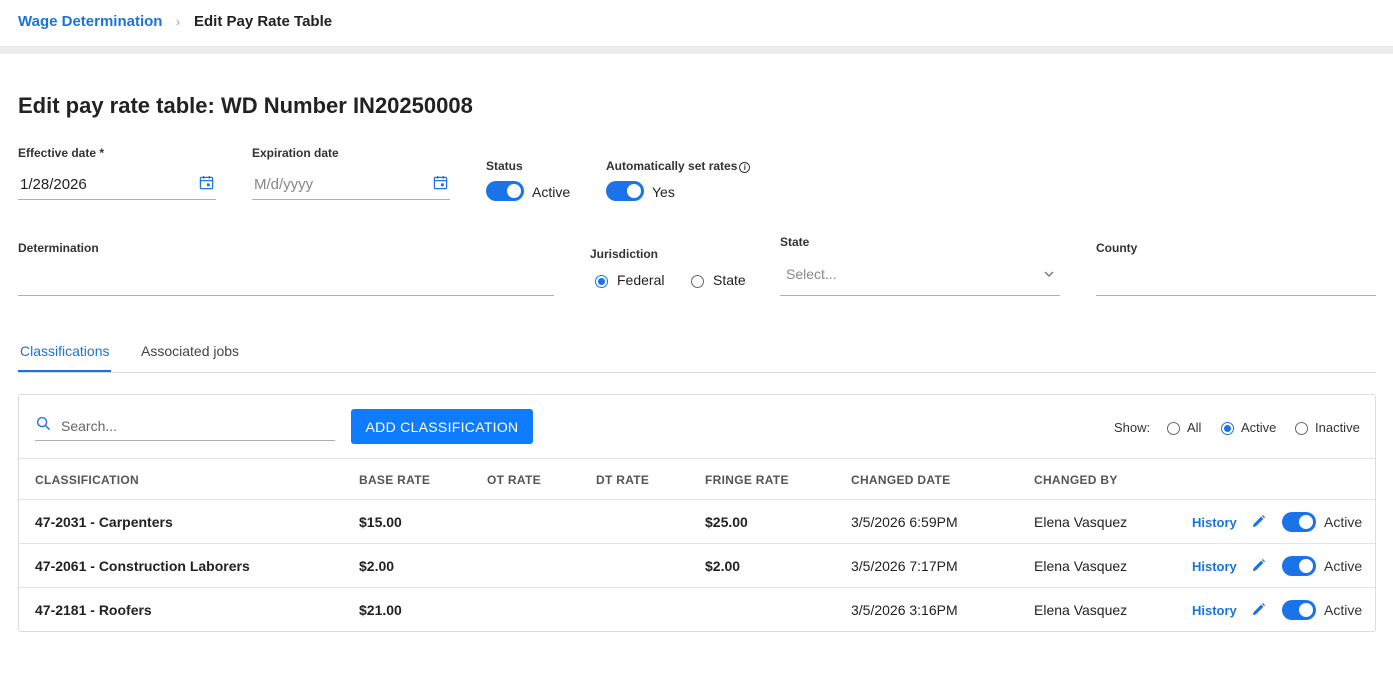 The height and width of the screenshot is (699, 1393). Describe the element at coordinates (93, 610) in the screenshot. I see `classification-cell: 47-2181 - Roofers` at that location.